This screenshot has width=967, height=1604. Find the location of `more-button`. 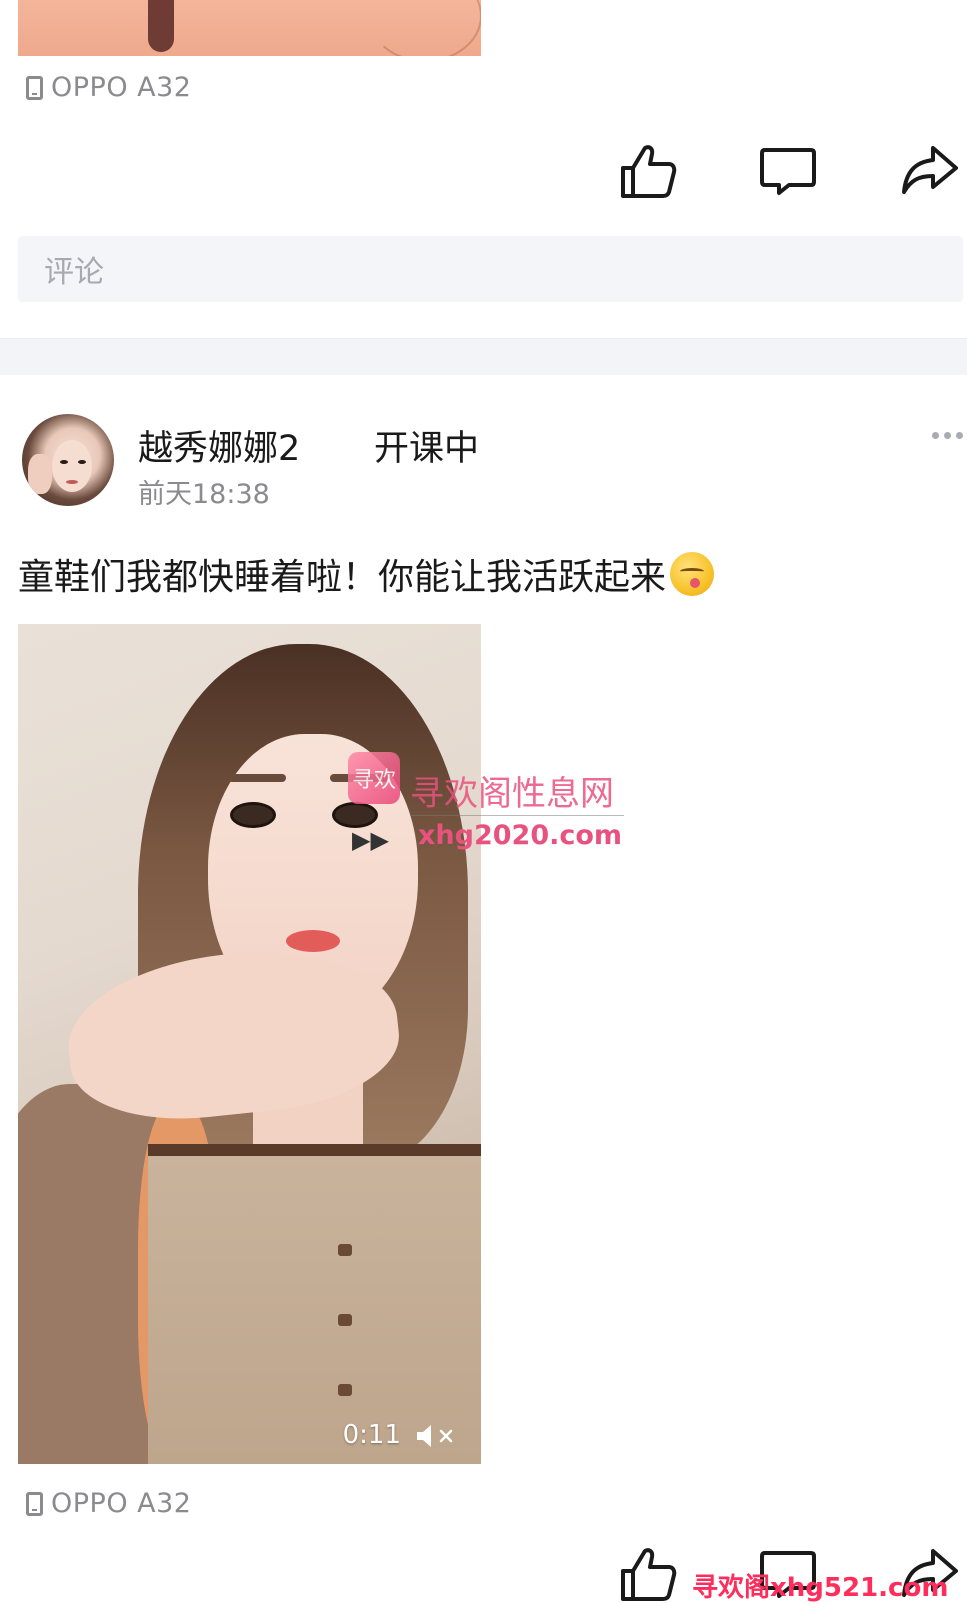

more-button is located at coordinates (947, 435).